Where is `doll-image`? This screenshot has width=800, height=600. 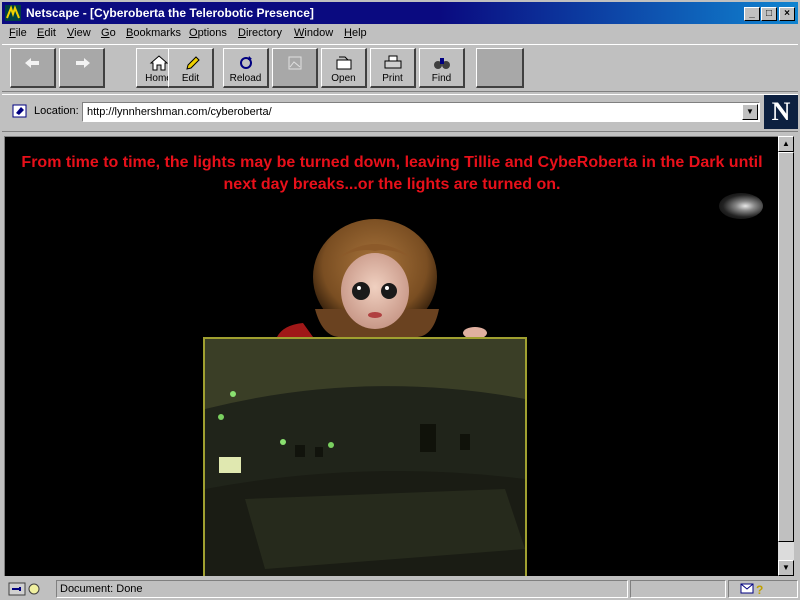
doll-image is located at coordinates (382, 279).